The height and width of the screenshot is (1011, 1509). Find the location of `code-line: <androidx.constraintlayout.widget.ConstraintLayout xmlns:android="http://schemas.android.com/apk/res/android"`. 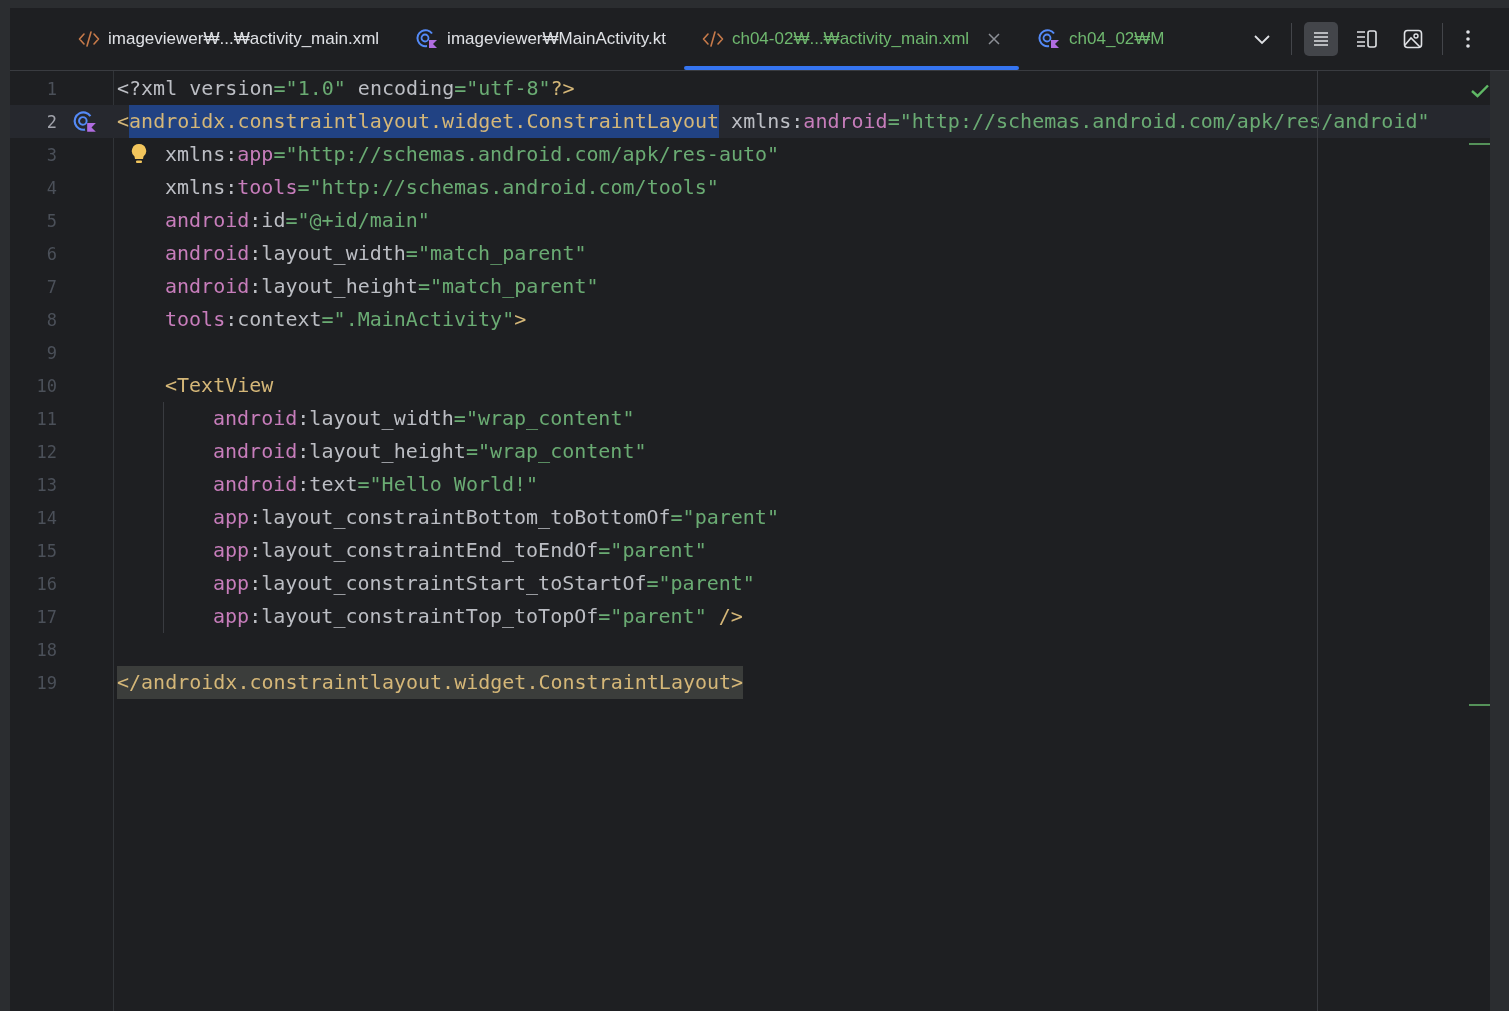

code-line: <androidx.constraintlayout.widget.ConstraintLayout xmlns:android="http://schemas.android.com/apk/res/android" is located at coordinates (773, 121).